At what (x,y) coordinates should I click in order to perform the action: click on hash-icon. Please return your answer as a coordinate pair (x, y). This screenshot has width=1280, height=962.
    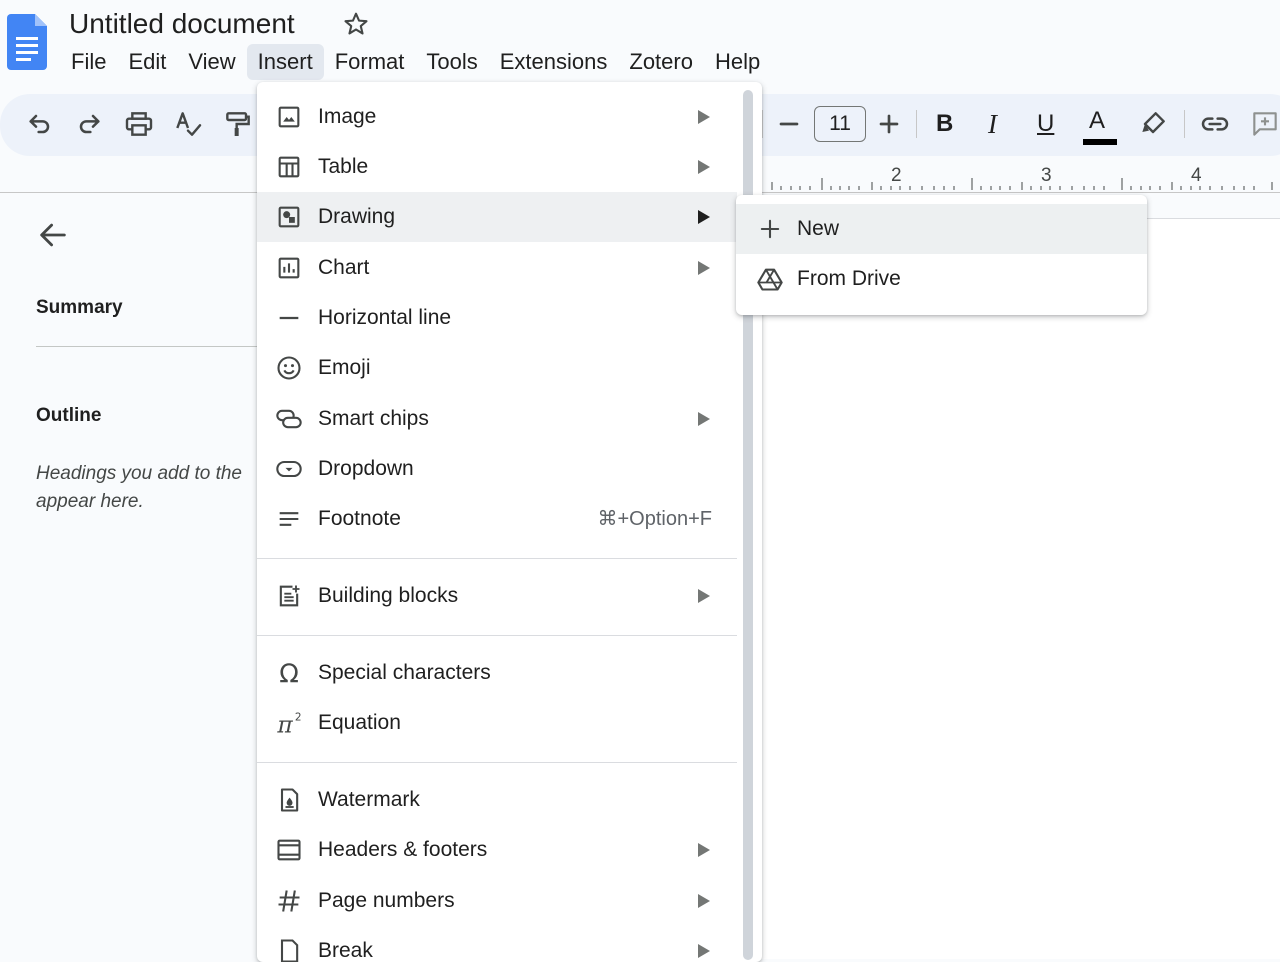
    Looking at the image, I should click on (289, 901).